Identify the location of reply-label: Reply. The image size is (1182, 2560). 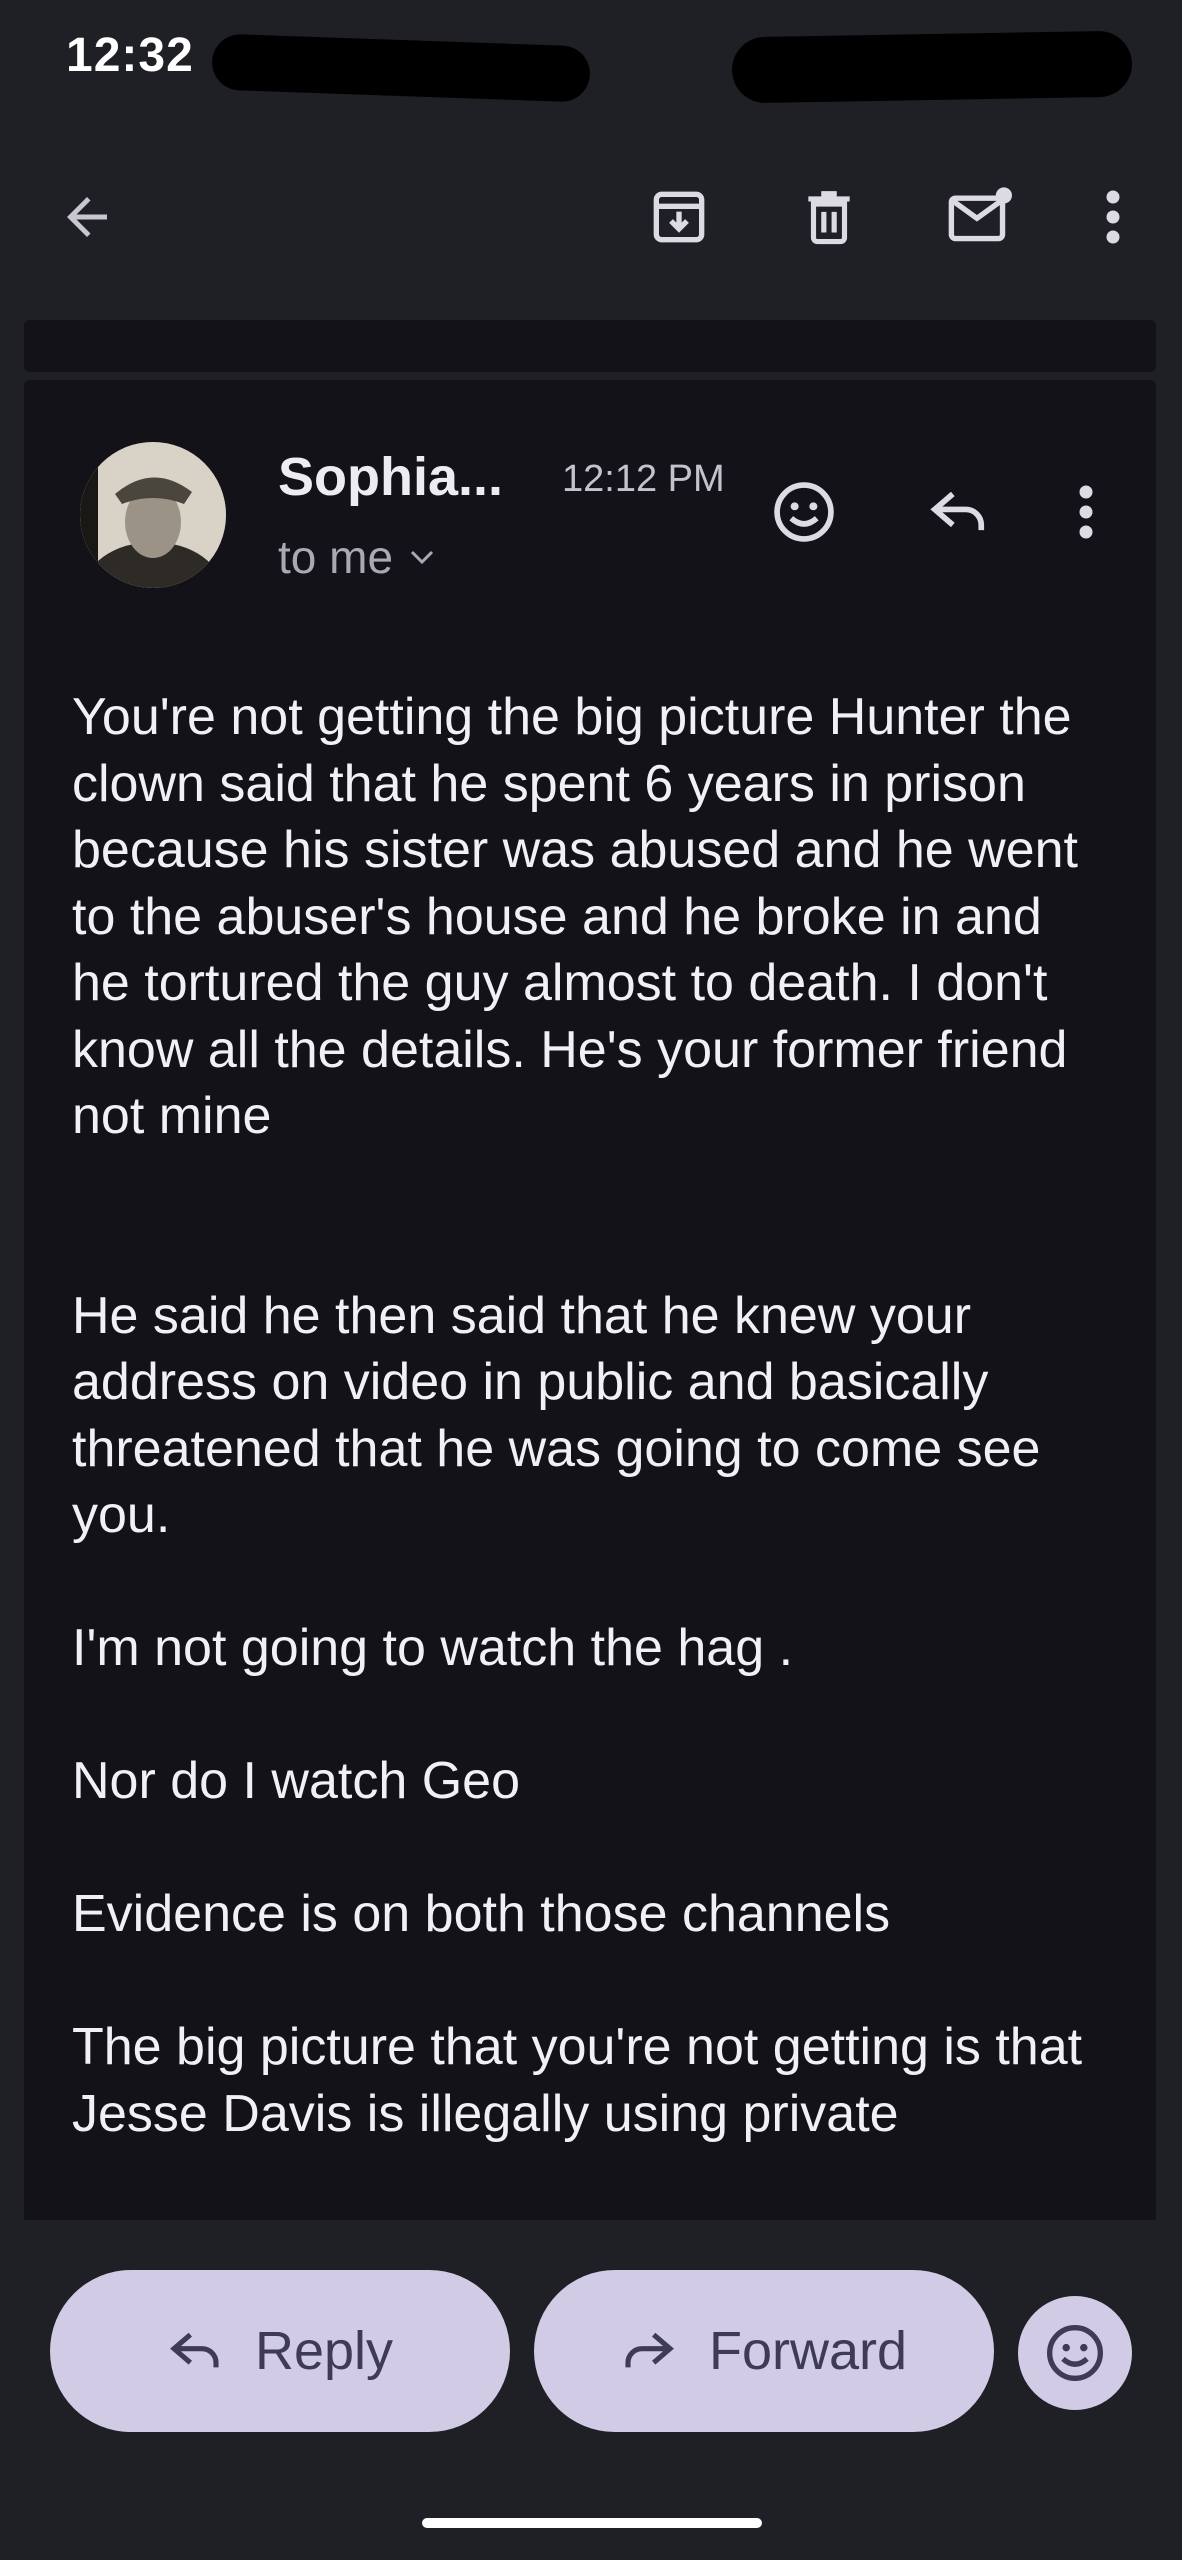
(324, 2351).